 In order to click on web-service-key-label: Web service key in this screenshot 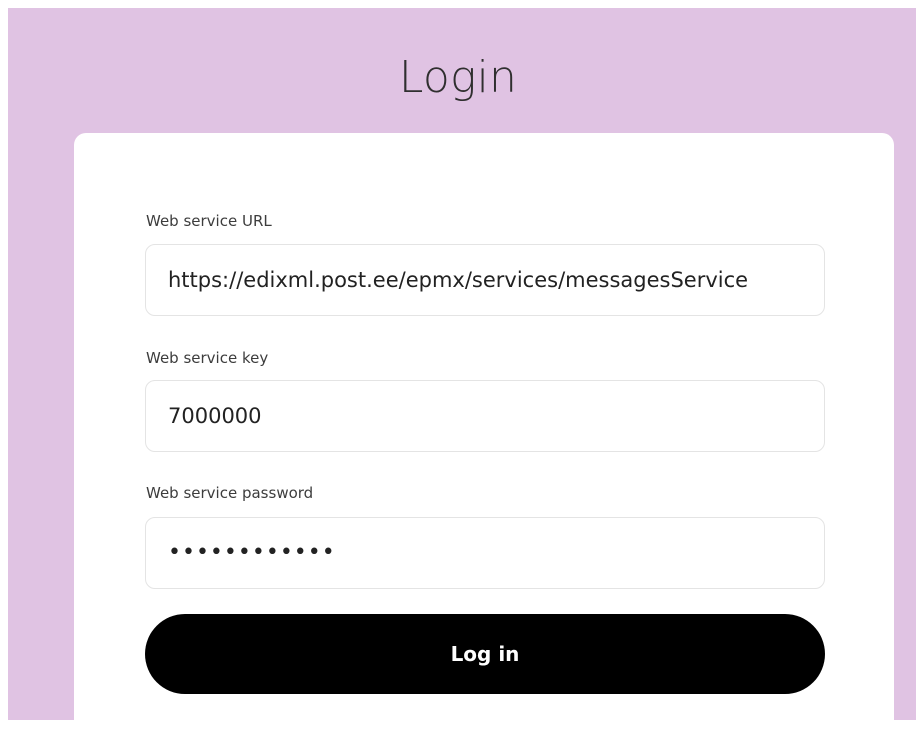, I will do `click(207, 358)`.